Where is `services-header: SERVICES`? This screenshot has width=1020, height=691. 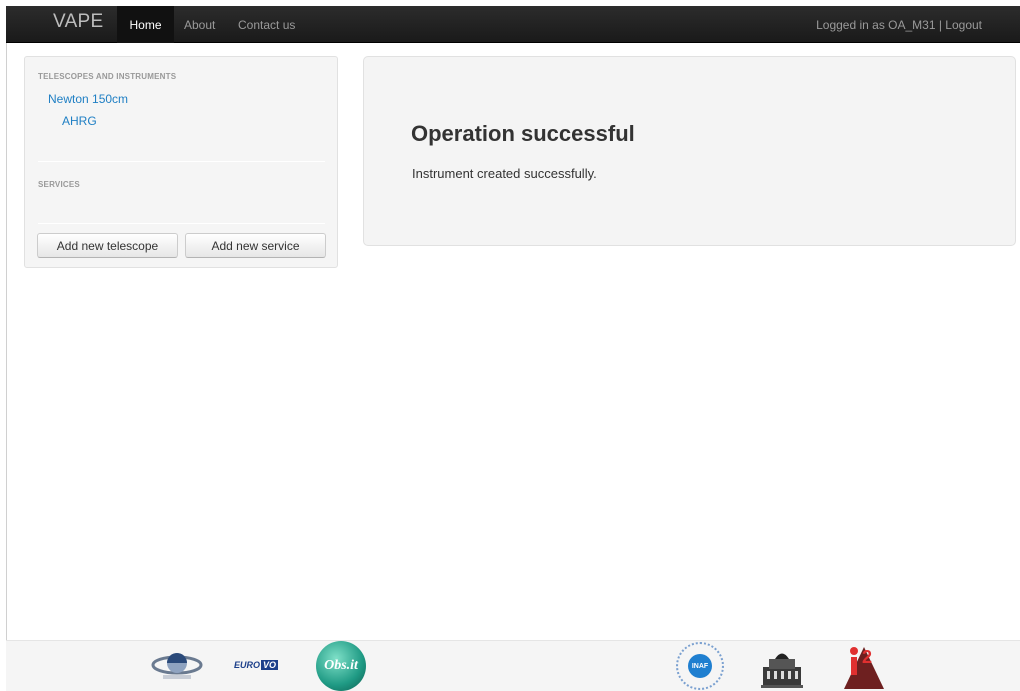 services-header: SERVICES is located at coordinates (59, 184).